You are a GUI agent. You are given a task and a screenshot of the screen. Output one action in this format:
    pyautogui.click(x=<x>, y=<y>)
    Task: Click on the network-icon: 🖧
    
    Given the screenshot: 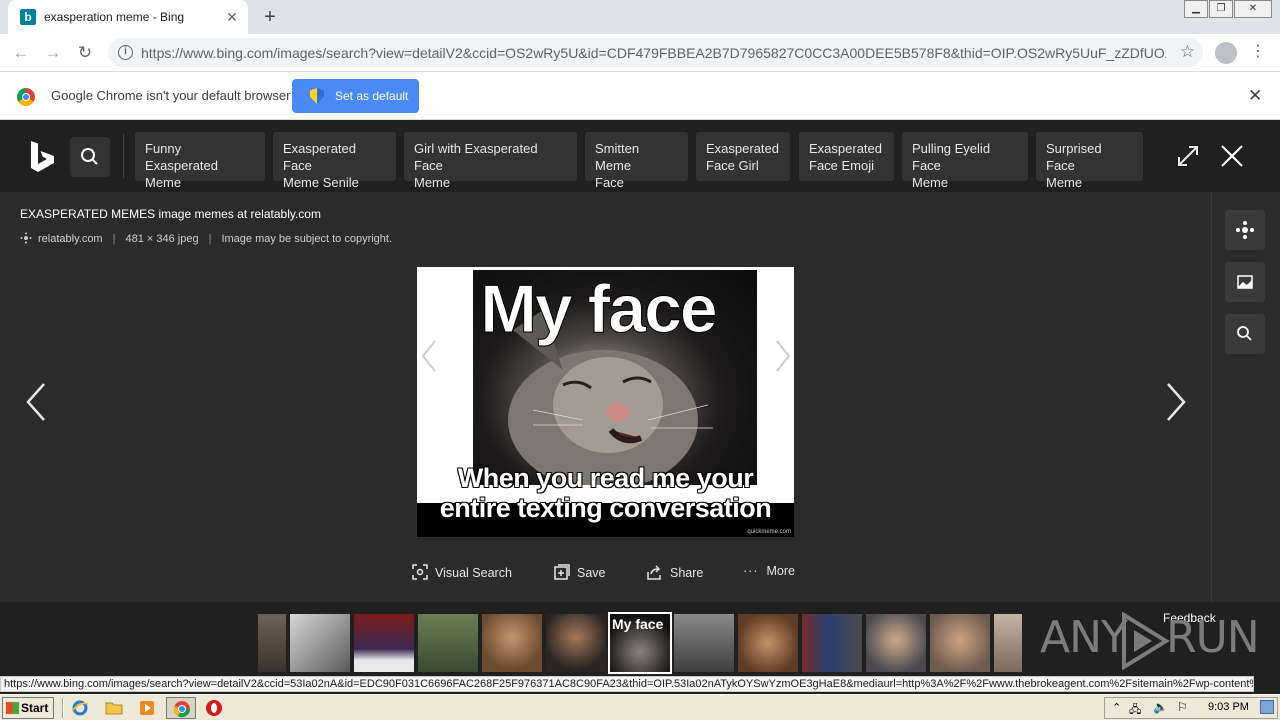 What is the action you would take?
    pyautogui.click(x=1135, y=710)
    